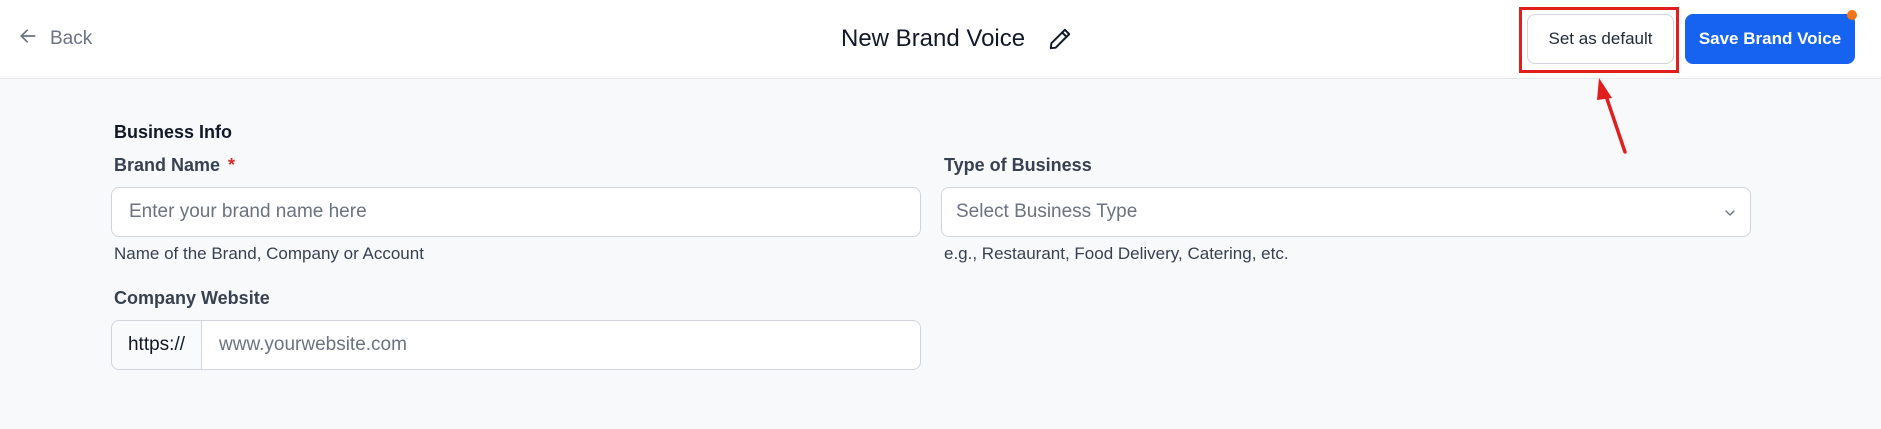 This screenshot has height=429, width=1881. Describe the element at coordinates (173, 132) in the screenshot. I see `section-title: Business Info` at that location.